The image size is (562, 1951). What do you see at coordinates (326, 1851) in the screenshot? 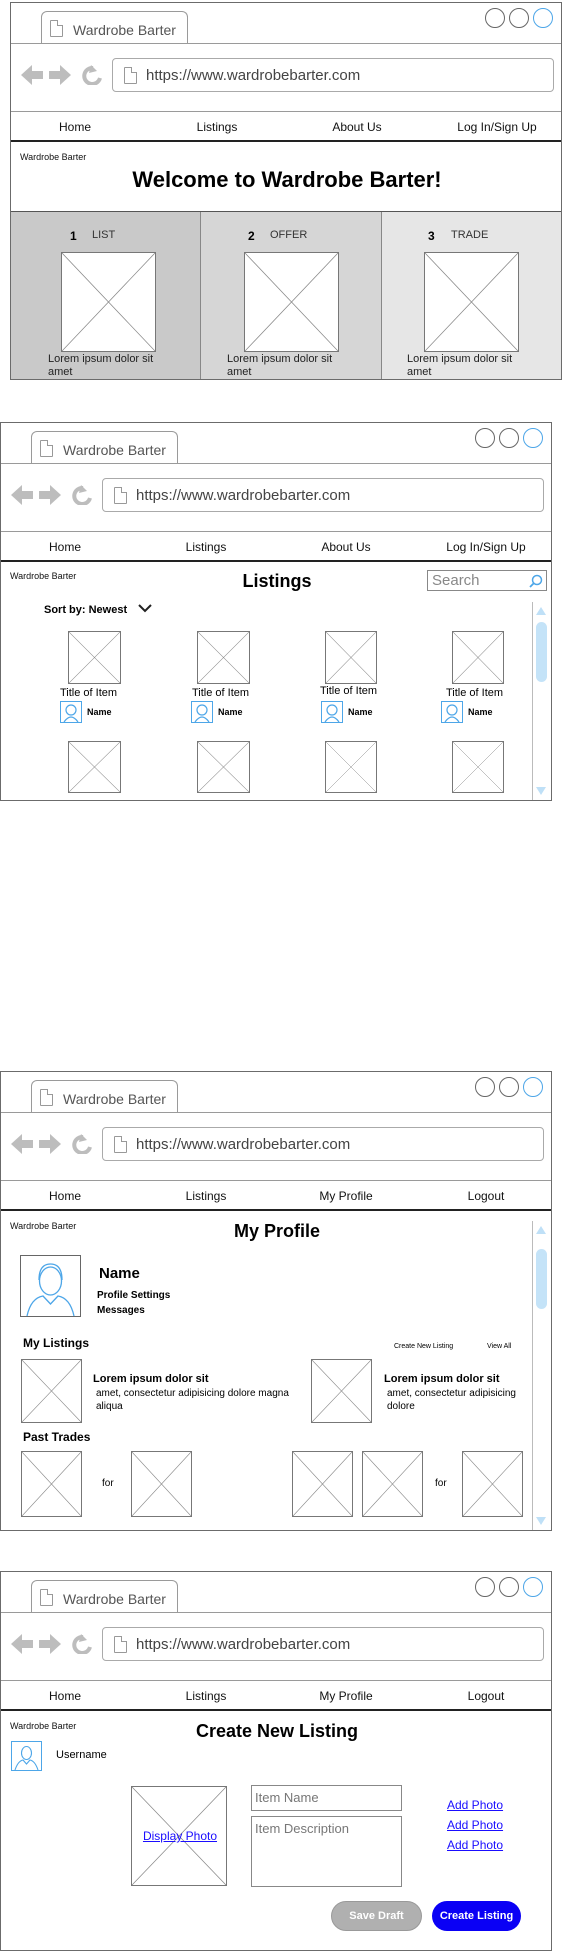
I see `item-description-field: Item Description` at bounding box center [326, 1851].